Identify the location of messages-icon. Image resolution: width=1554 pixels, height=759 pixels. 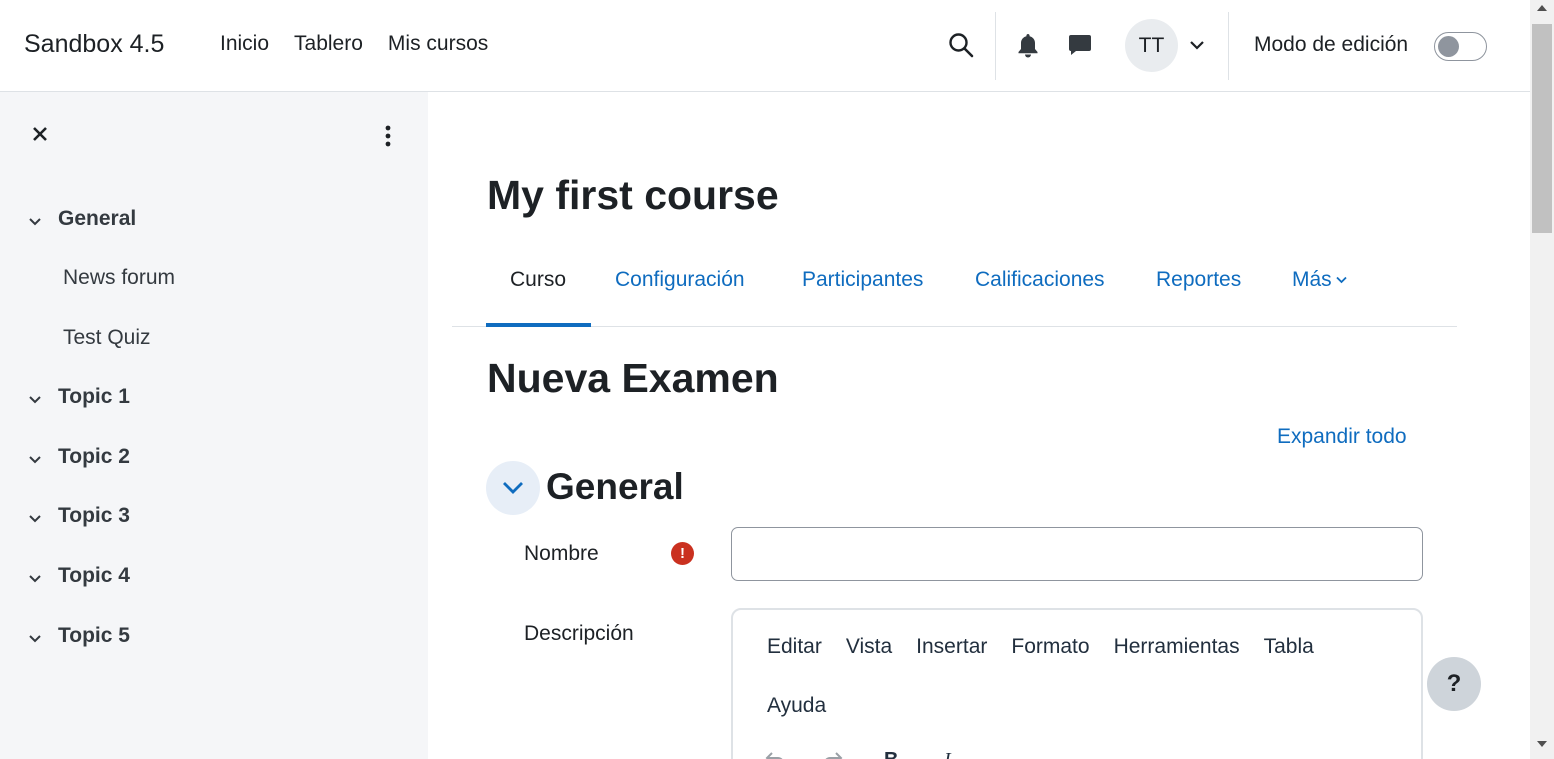
(1080, 45).